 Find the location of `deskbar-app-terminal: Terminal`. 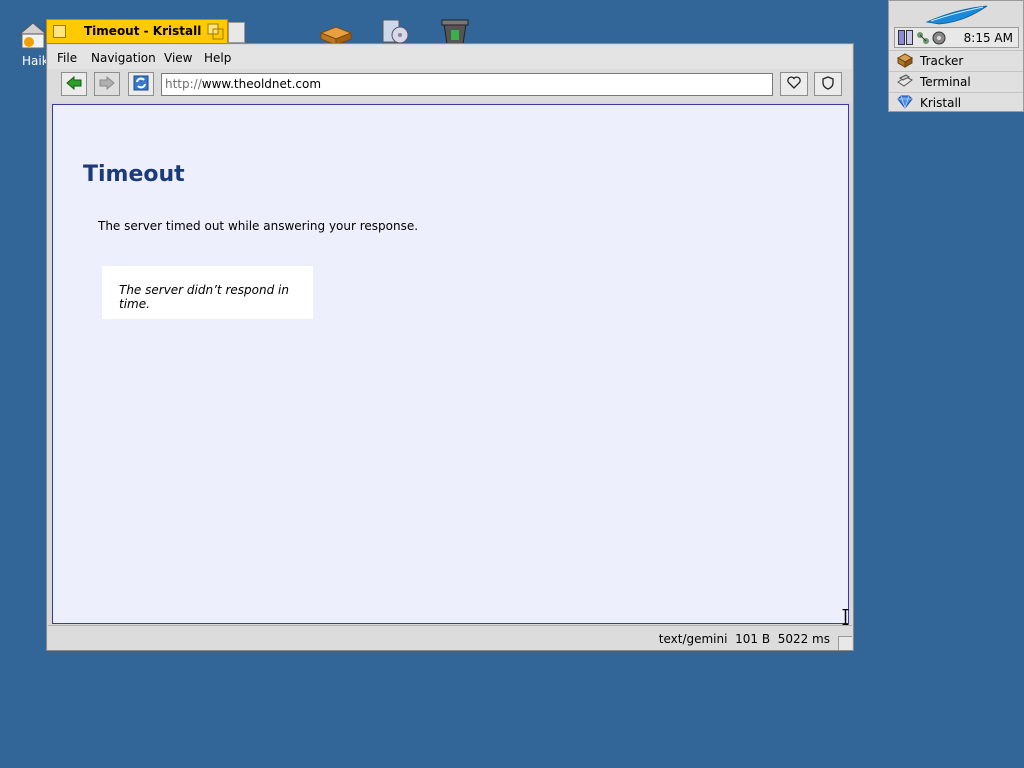

deskbar-app-terminal: Terminal is located at coordinates (956, 81).